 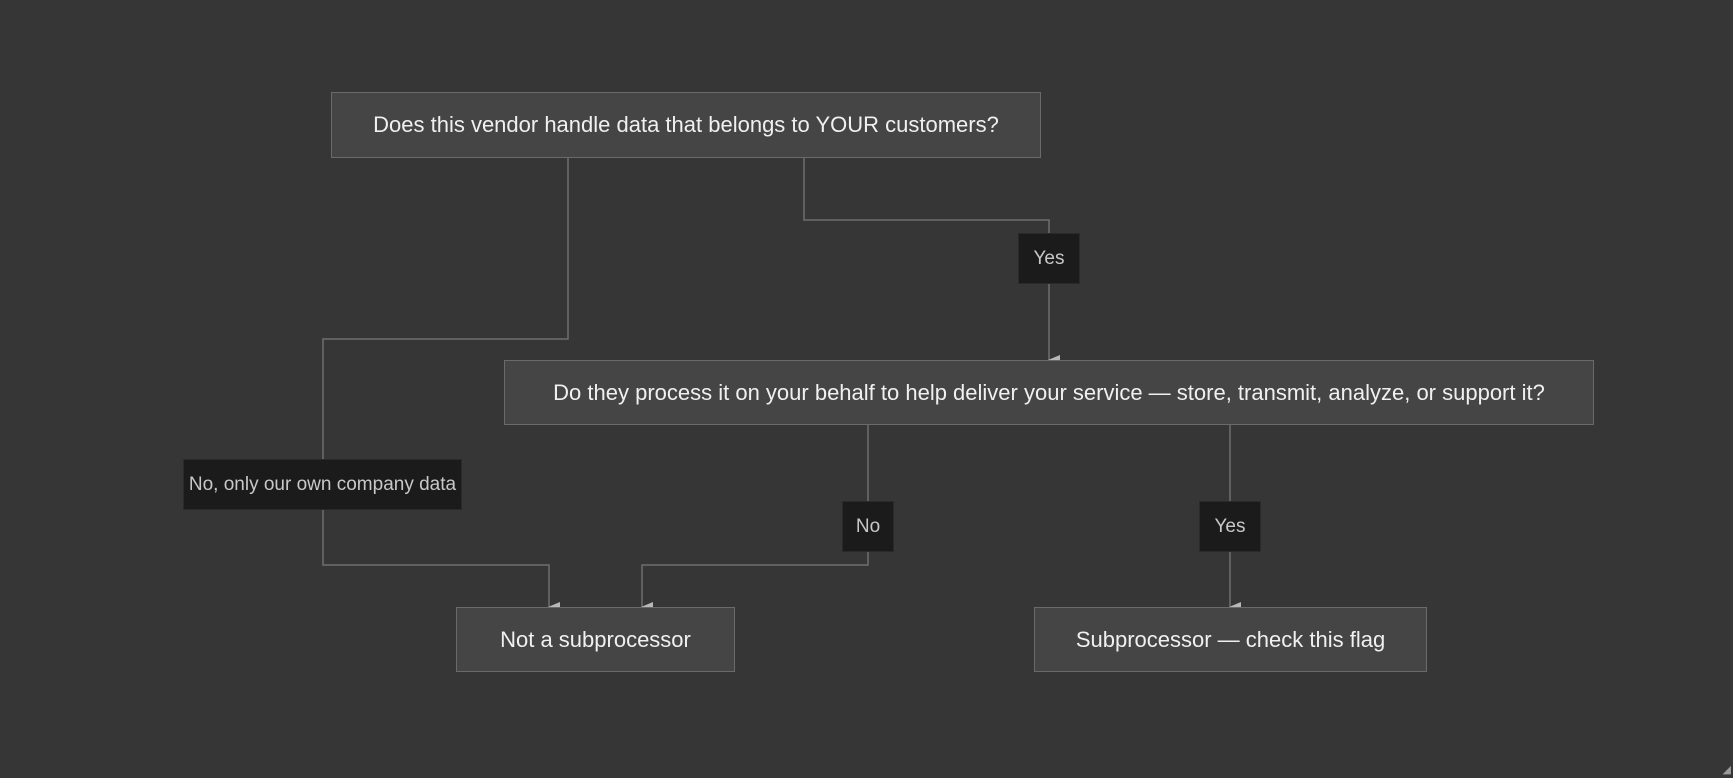 What do you see at coordinates (755, 518) in the screenshot?
I see `connector-q2-no-to-not-subprocessor` at bounding box center [755, 518].